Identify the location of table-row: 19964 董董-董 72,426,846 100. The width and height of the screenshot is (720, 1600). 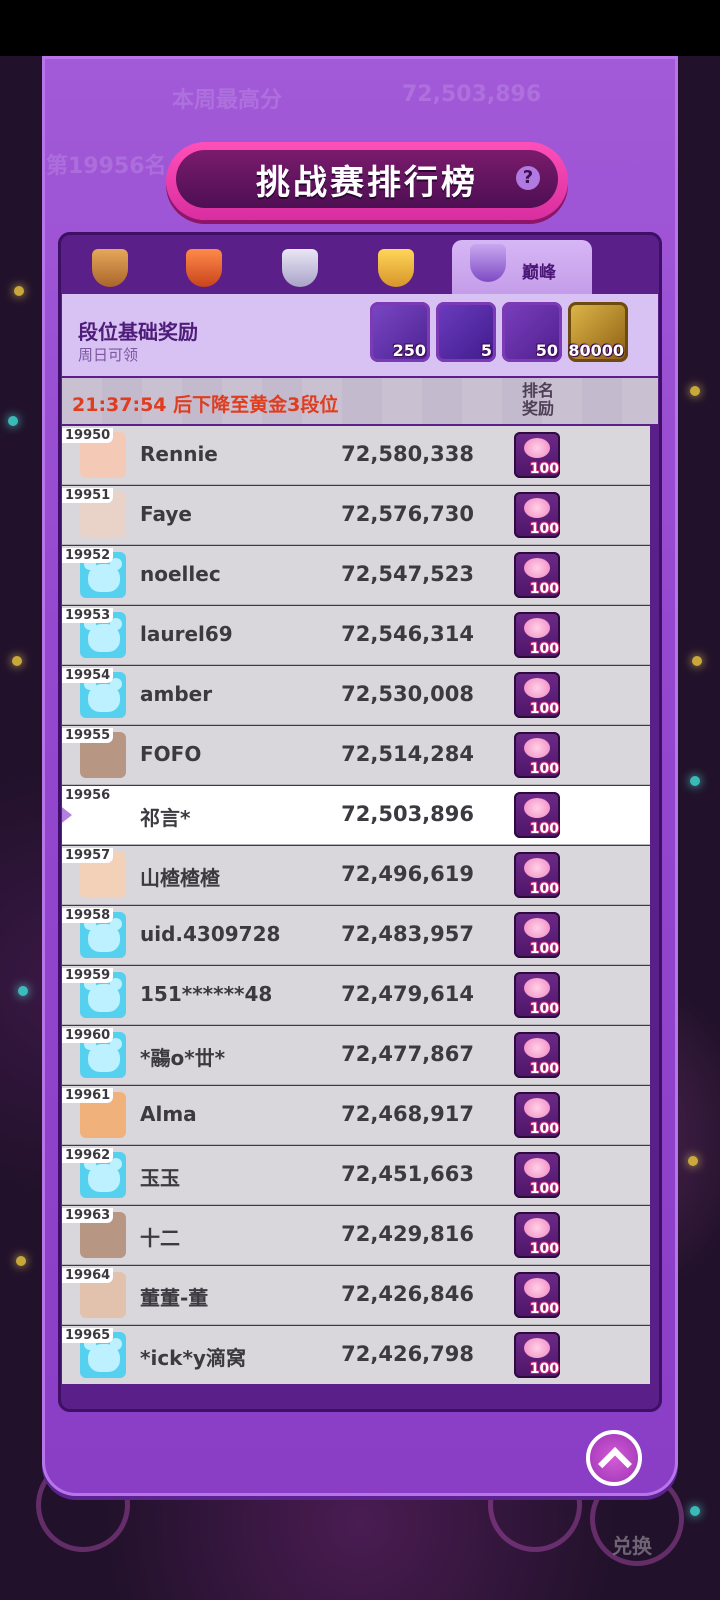
(356, 1295).